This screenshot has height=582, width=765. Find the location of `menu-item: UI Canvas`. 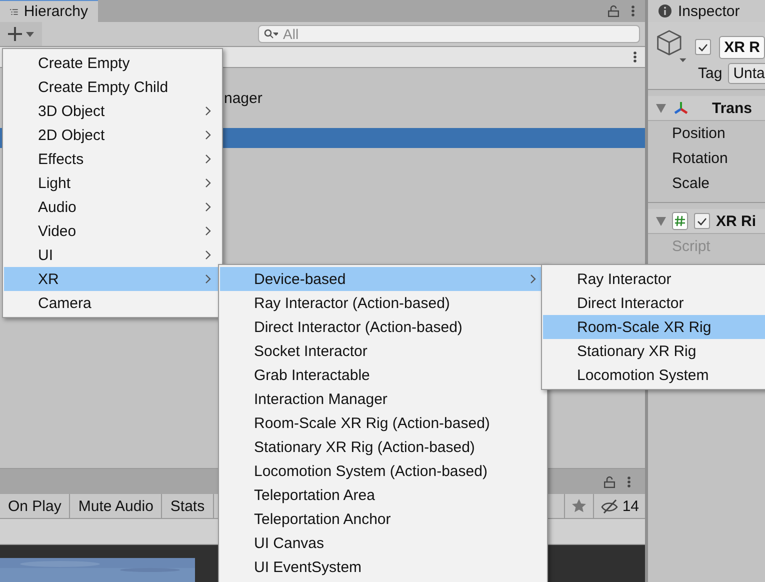

menu-item: UI Canvas is located at coordinates (383, 543).